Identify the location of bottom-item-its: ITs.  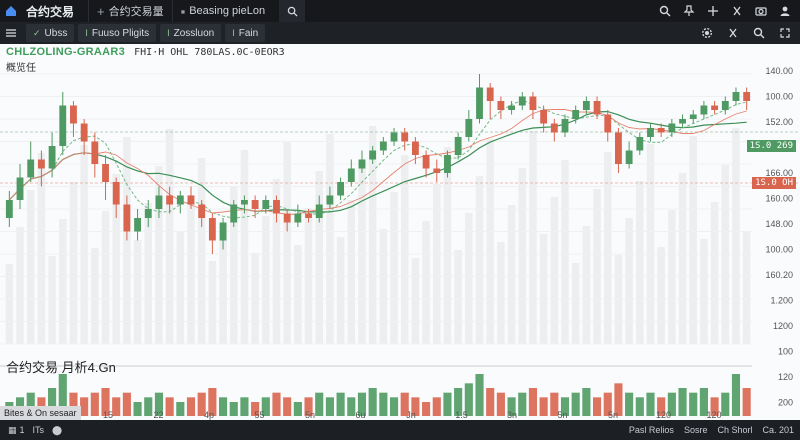
(39, 430).